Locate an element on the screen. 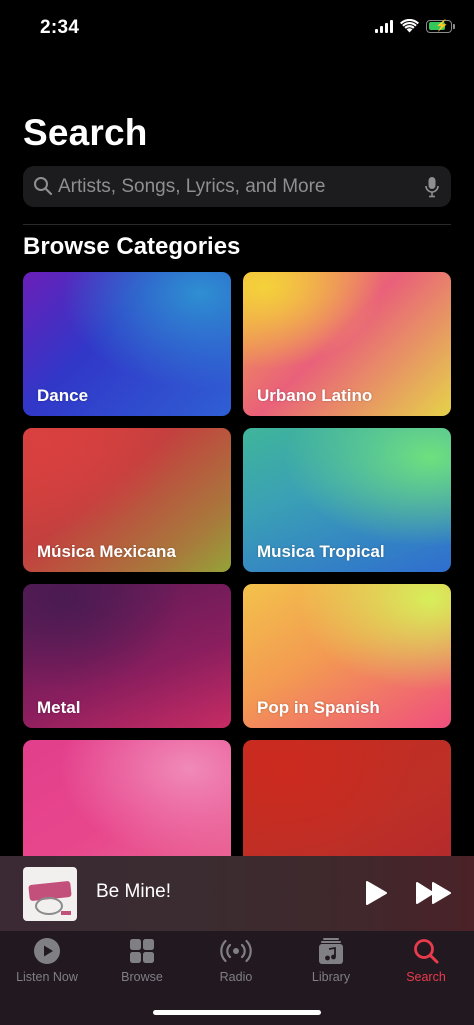  tab-label: Library is located at coordinates (331, 977).